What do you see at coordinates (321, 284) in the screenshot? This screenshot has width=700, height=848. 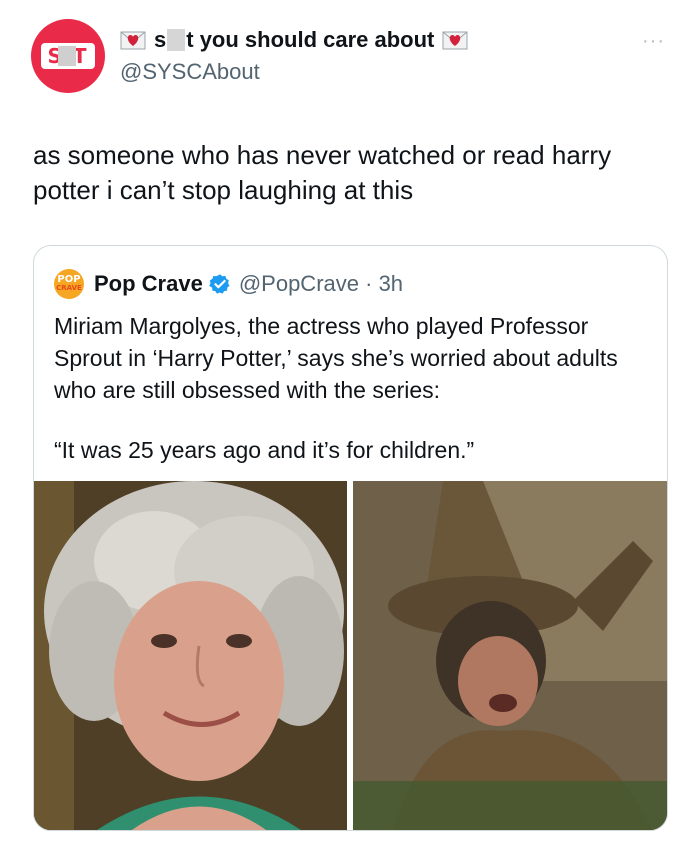 I see `quoted-author-handle: @PopCrave · 3h` at bounding box center [321, 284].